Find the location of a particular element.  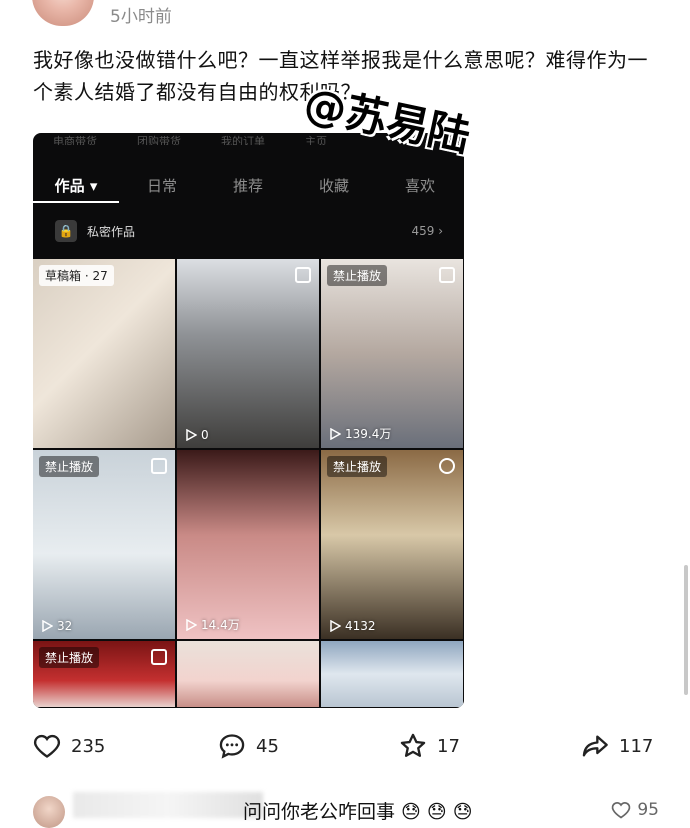

play-count: 139.4万 is located at coordinates (360, 433).